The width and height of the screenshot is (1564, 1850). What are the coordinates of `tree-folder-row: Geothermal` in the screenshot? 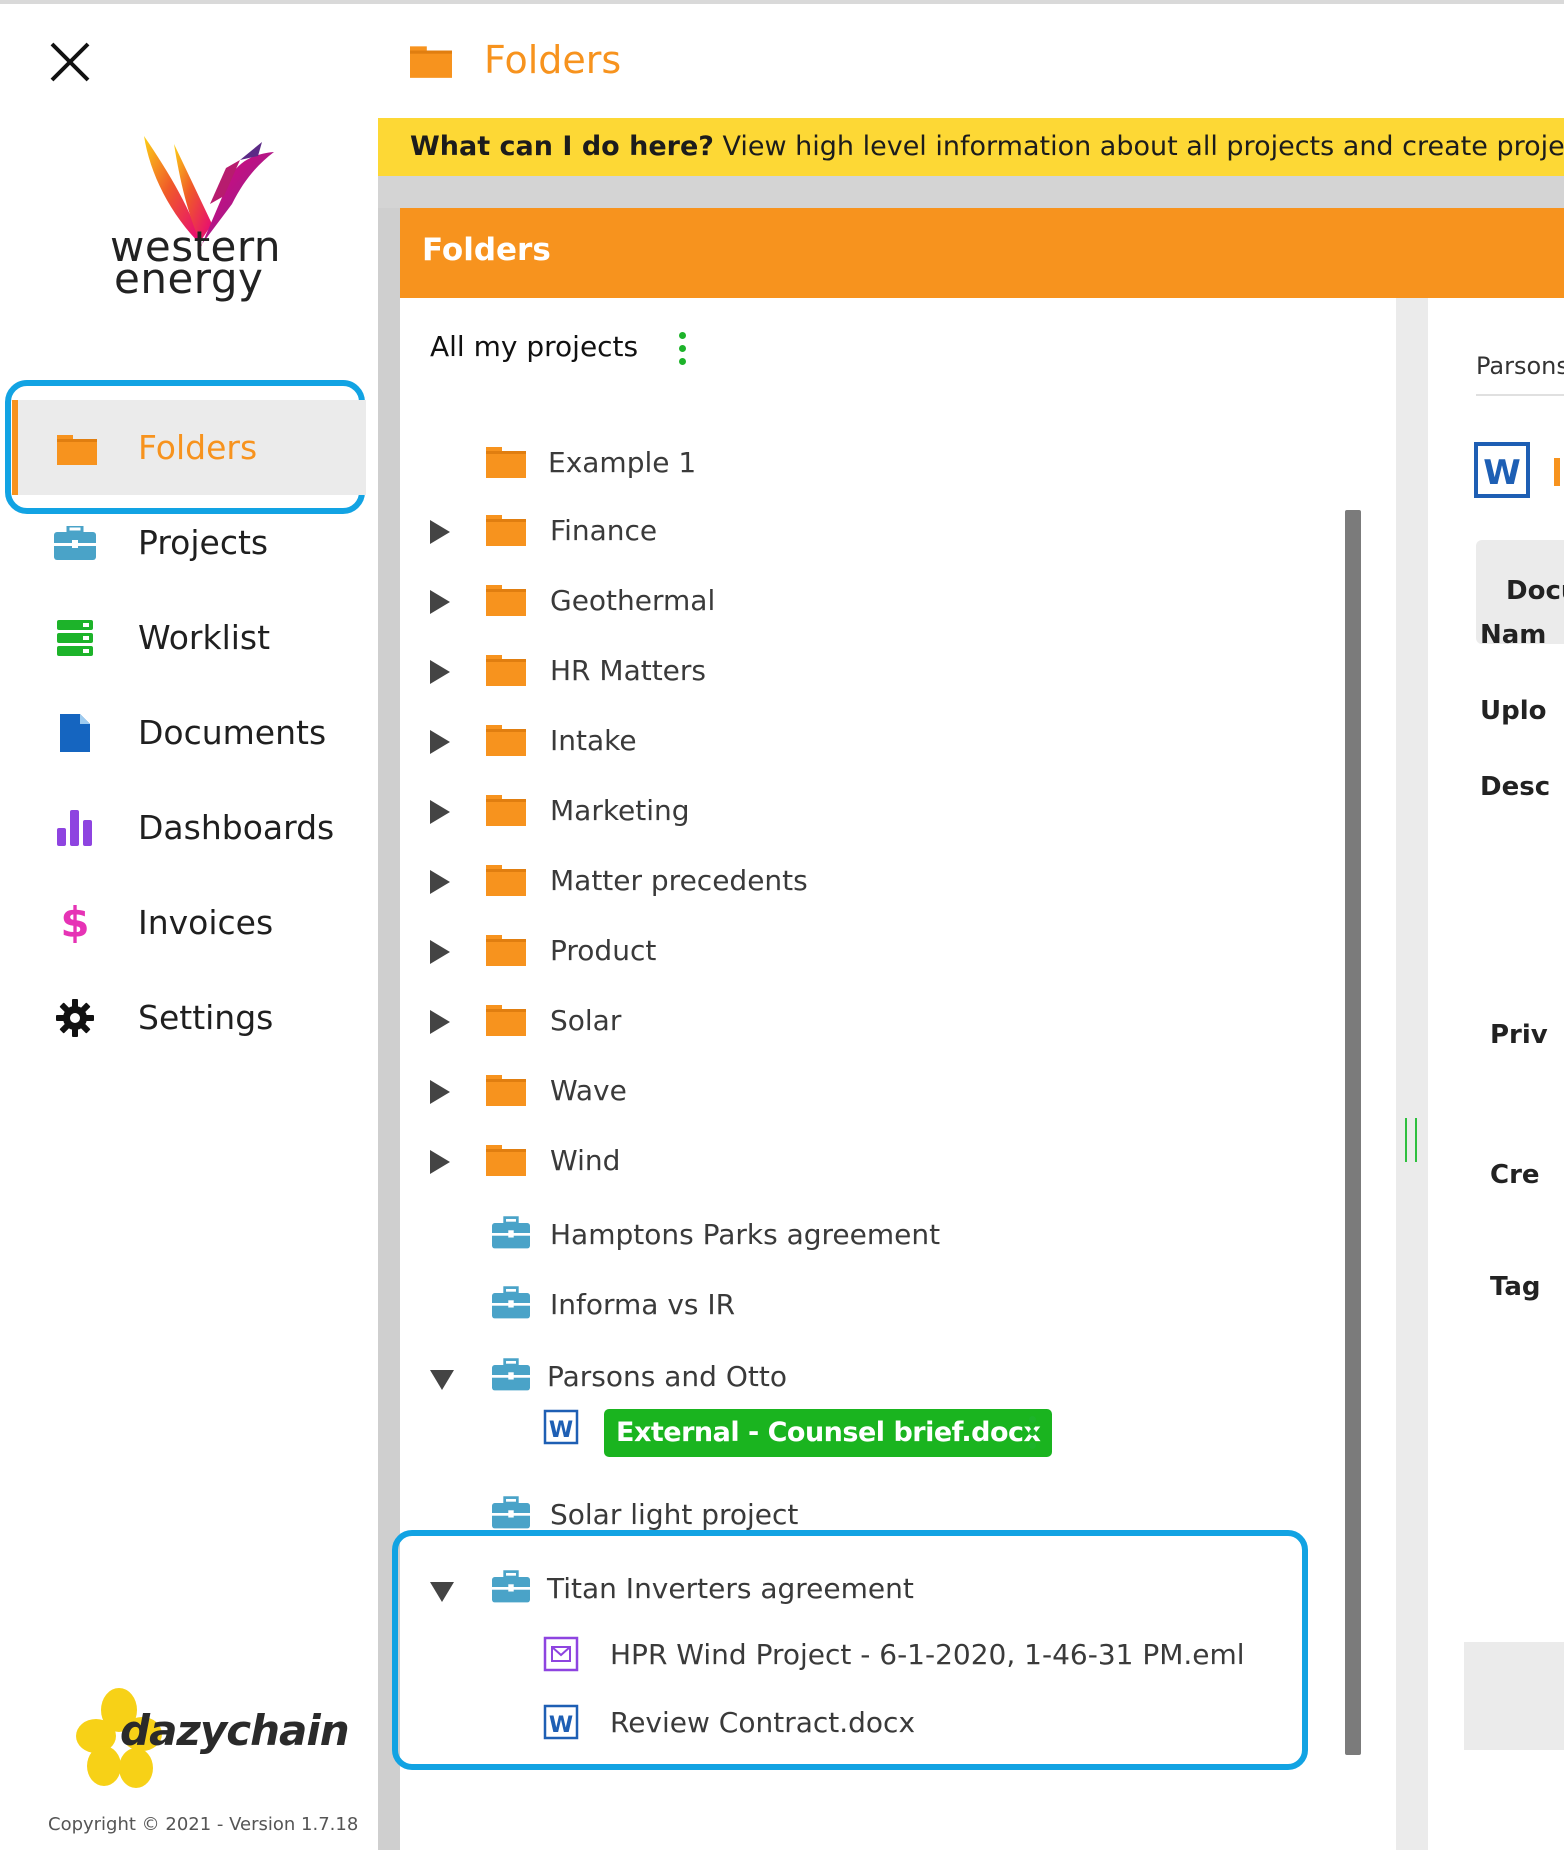 It's located at (650, 603).